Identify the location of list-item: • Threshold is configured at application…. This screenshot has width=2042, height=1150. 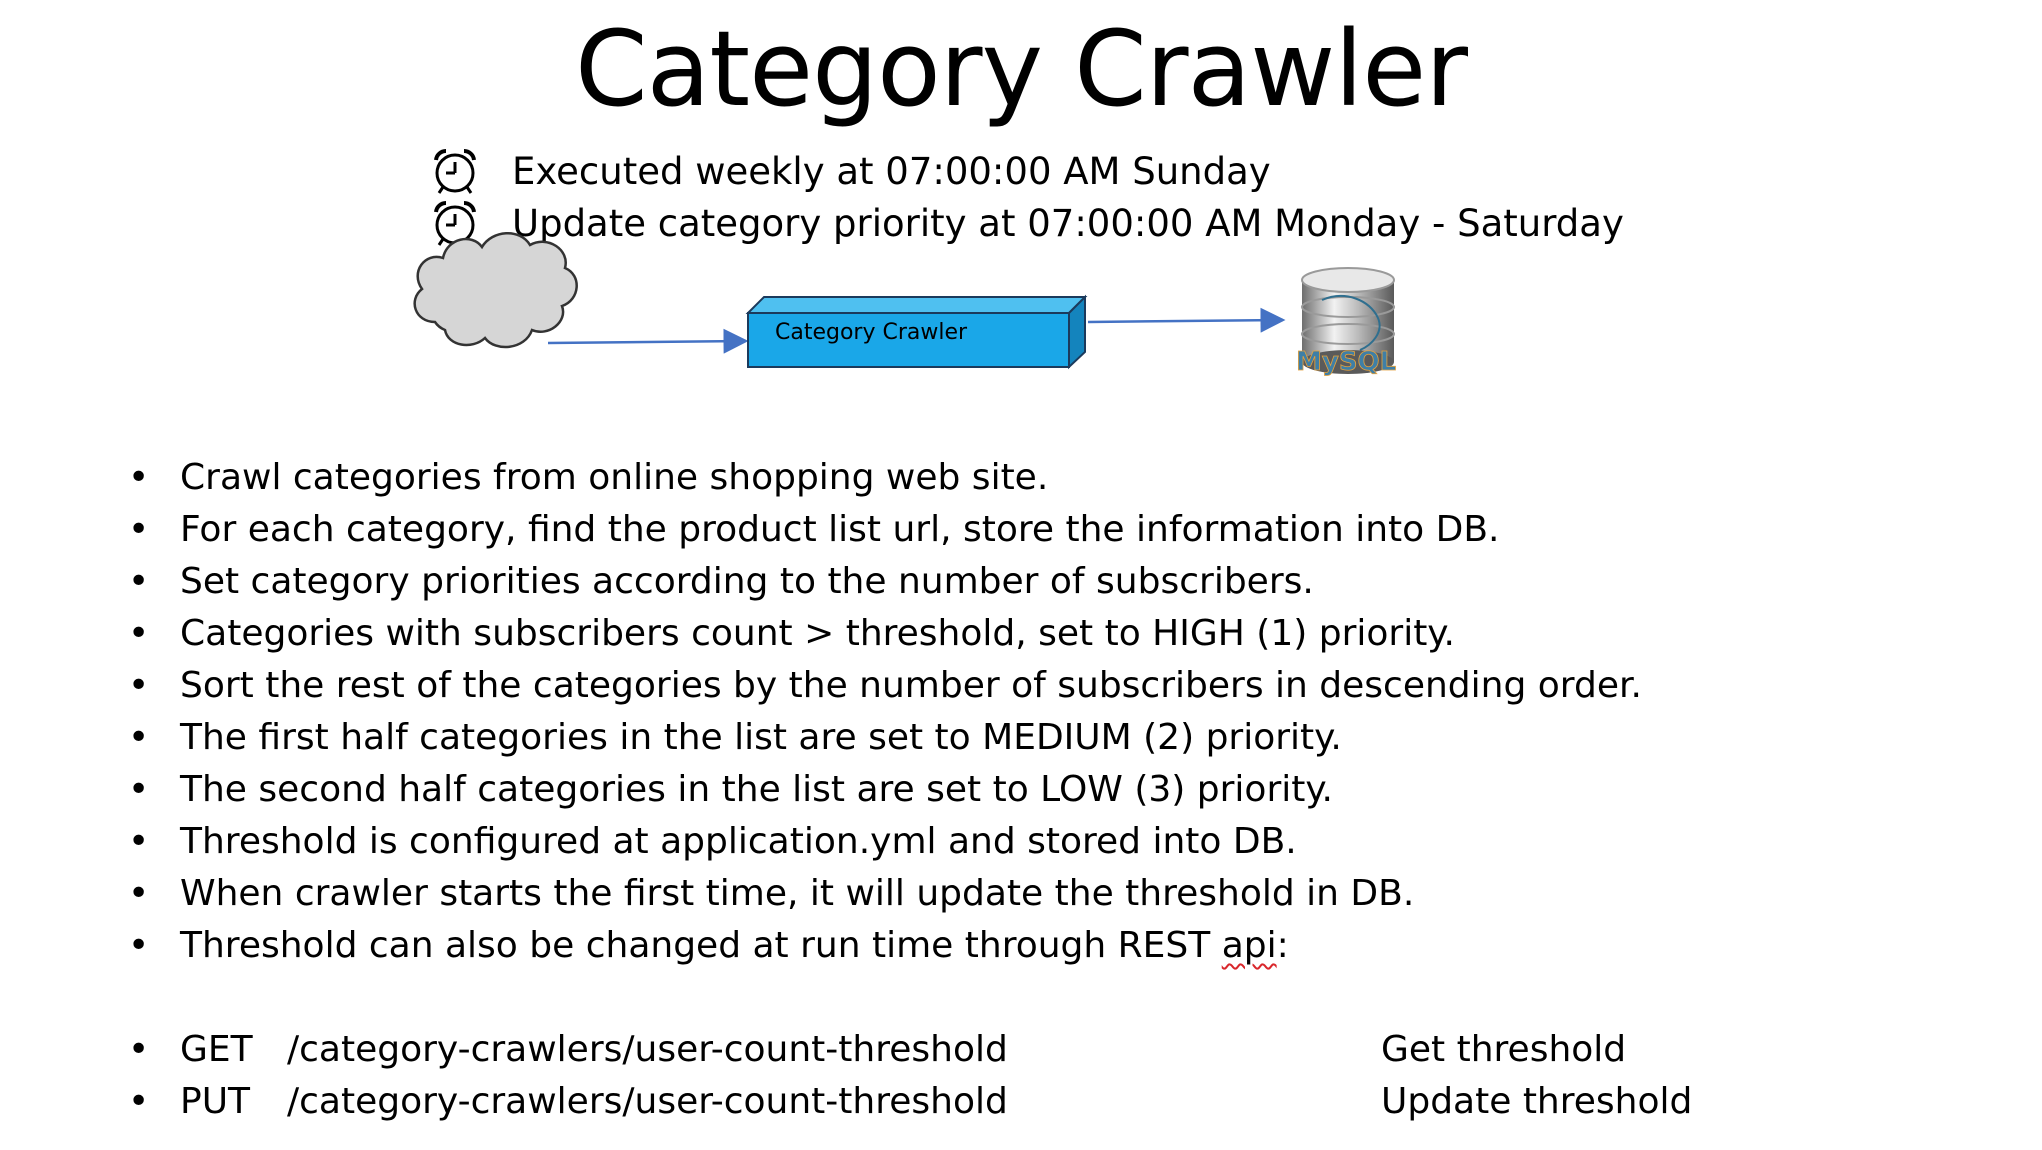
(712, 841).